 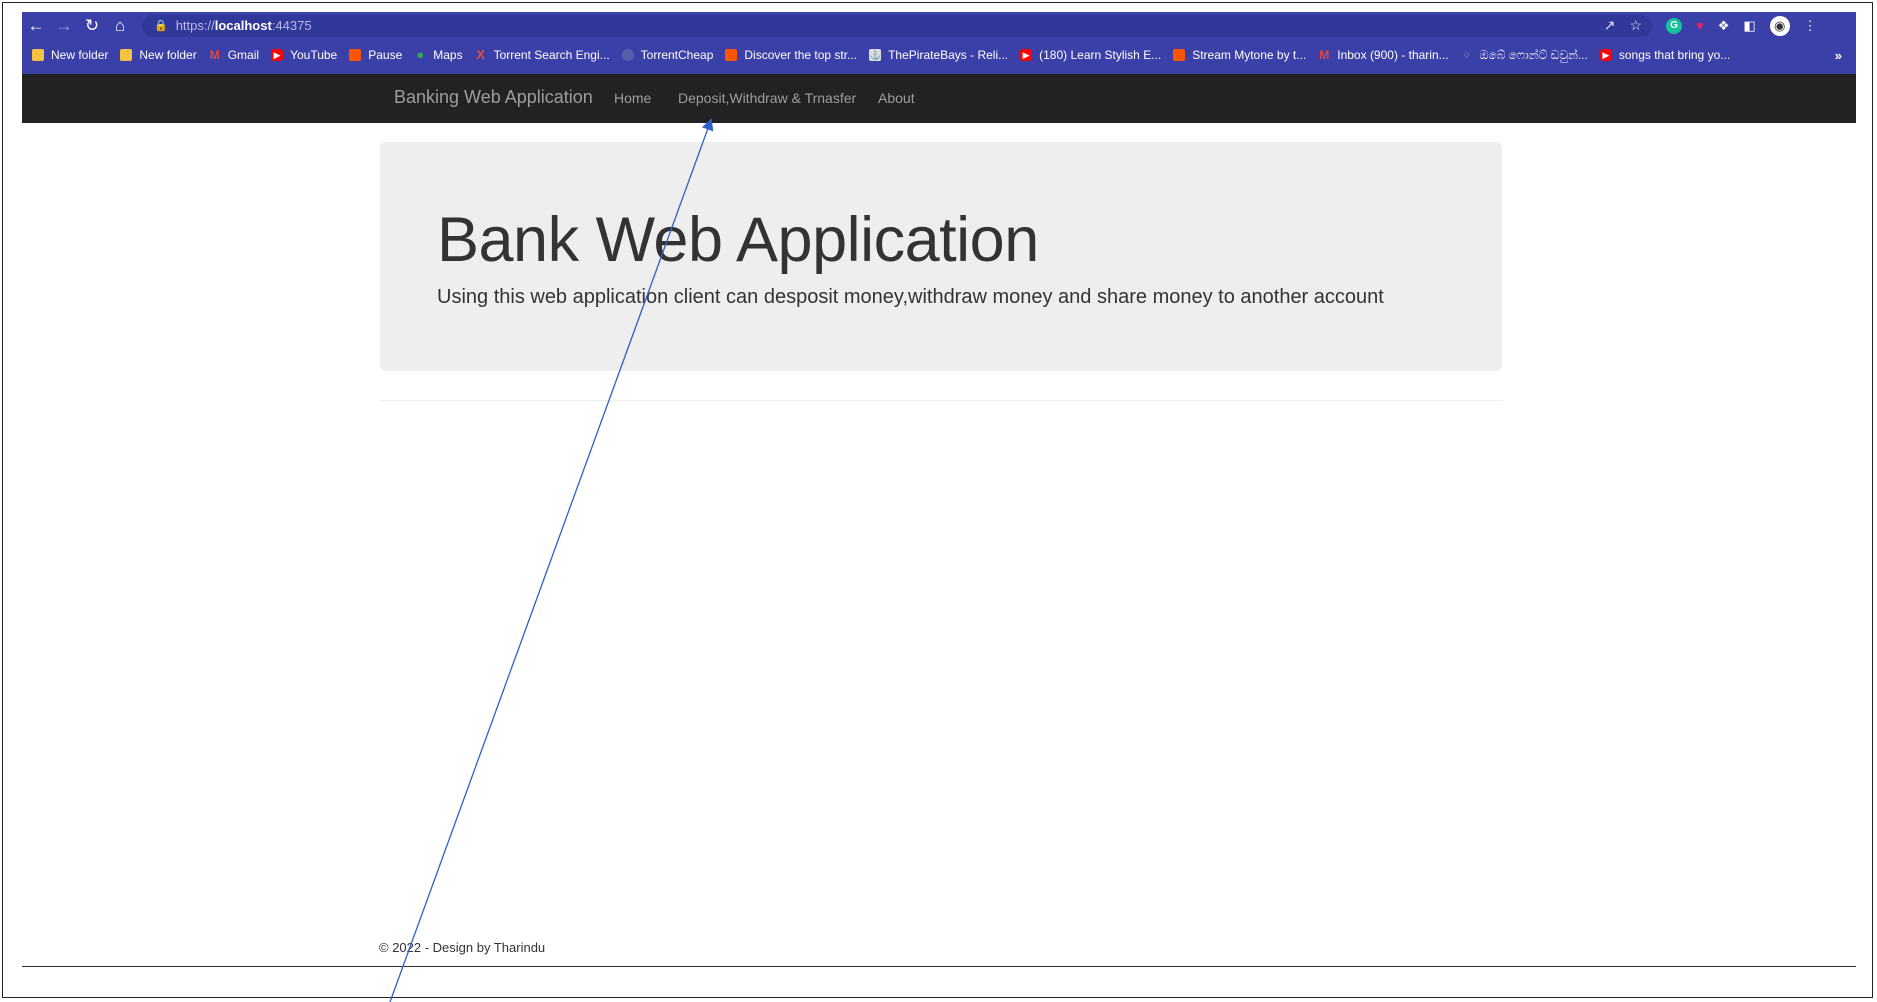 I want to click on bookmark-item: M Gmail, so click(x=234, y=55).